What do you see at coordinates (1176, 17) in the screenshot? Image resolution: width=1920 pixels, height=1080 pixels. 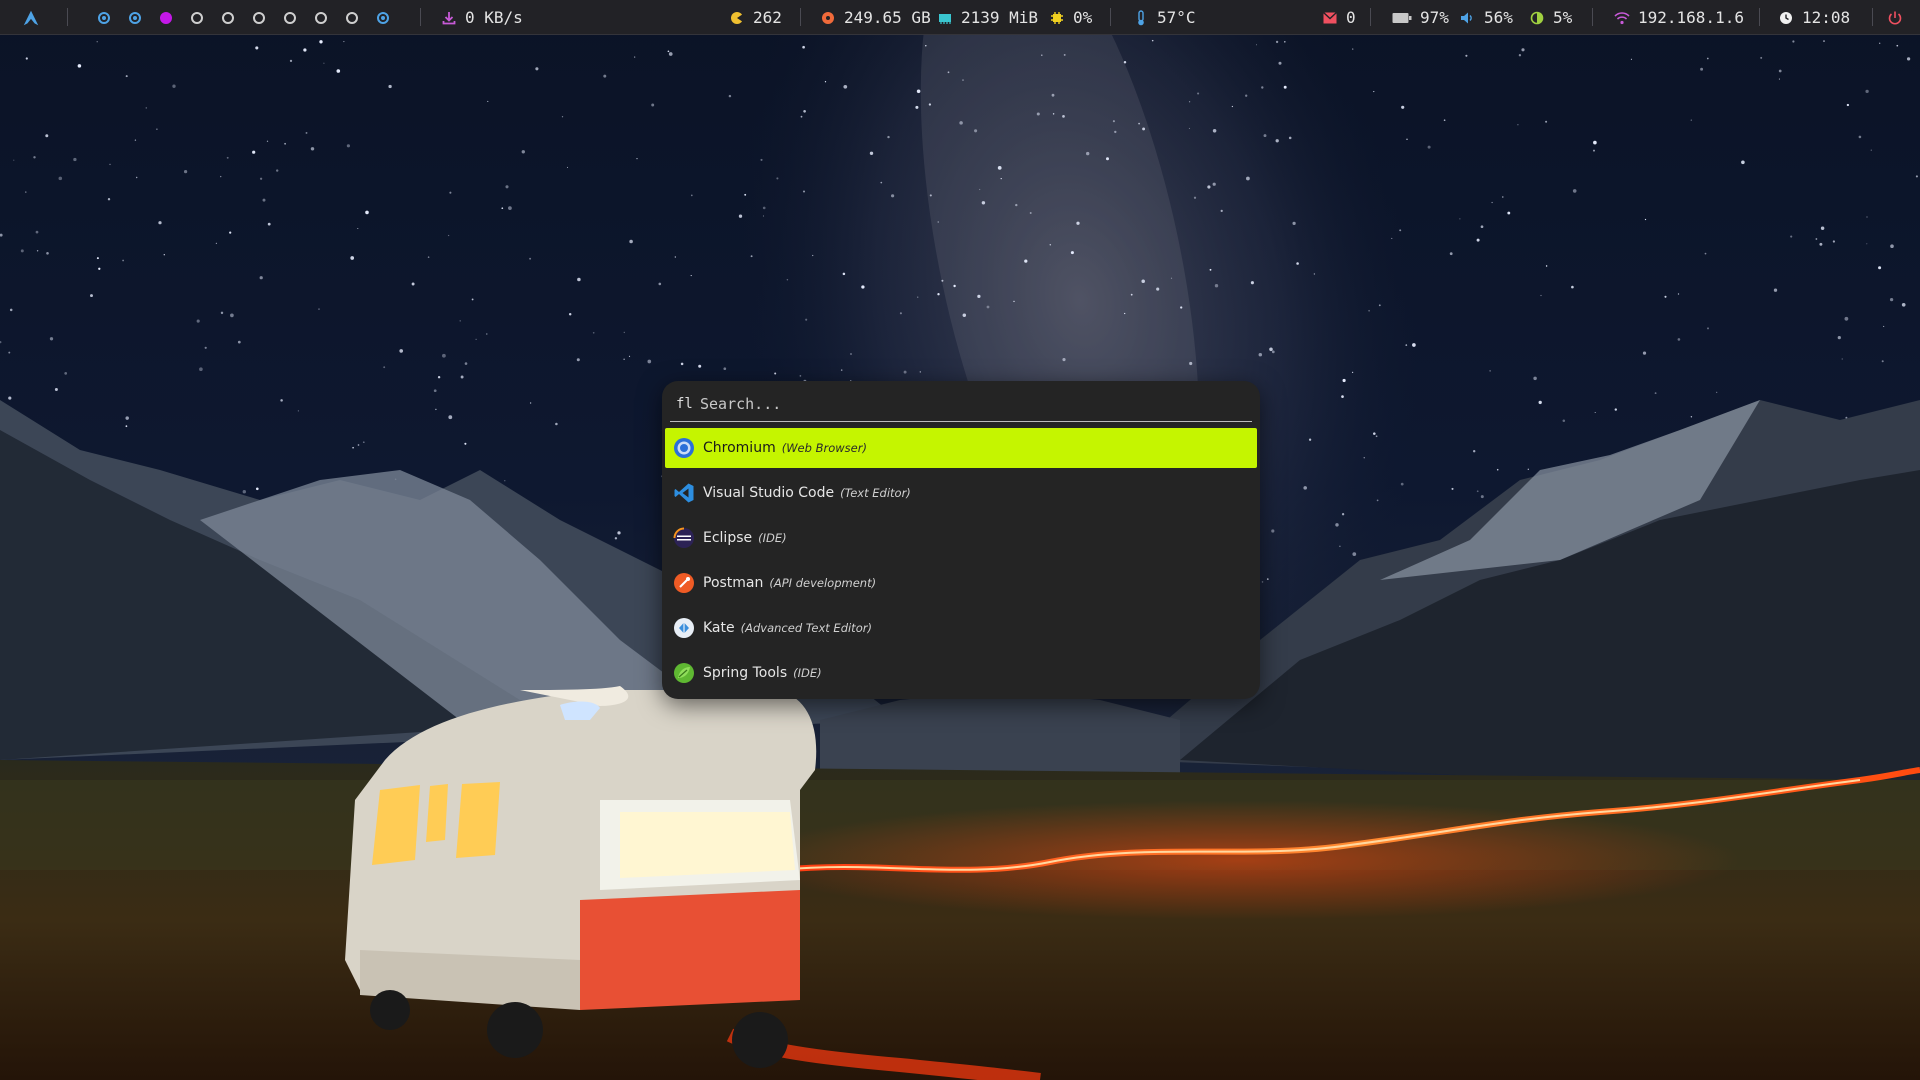 I see `temperature-value: 57°C` at bounding box center [1176, 17].